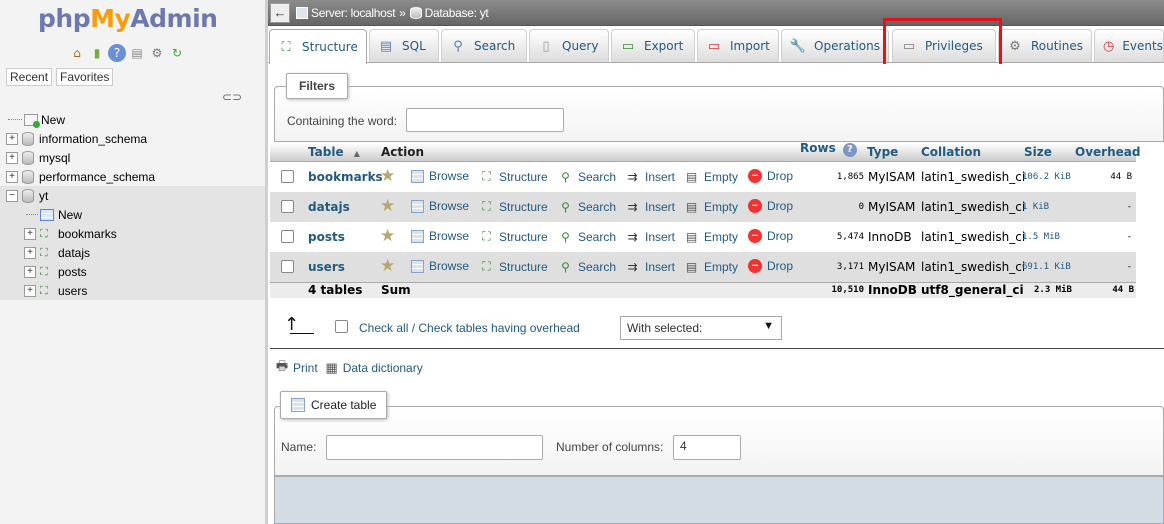  Describe the element at coordinates (653, 45) in the screenshot. I see `tab-export: ▭ Export` at that location.